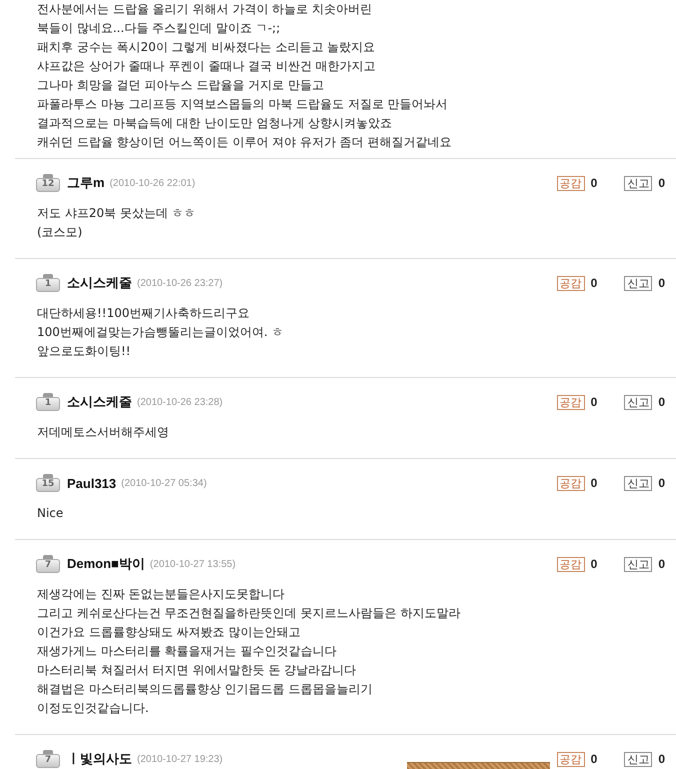 Image resolution: width=676 pixels, height=769 pixels. Describe the element at coordinates (84, 351) in the screenshot. I see `comment-text-line: 앞으로도화이팅!!` at that location.